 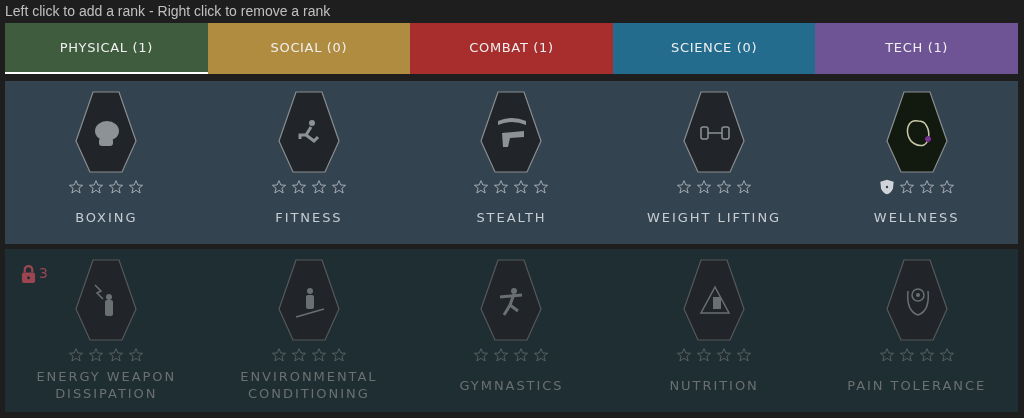 I want to click on category-tab: SOCIAL (0), so click(x=309, y=48).